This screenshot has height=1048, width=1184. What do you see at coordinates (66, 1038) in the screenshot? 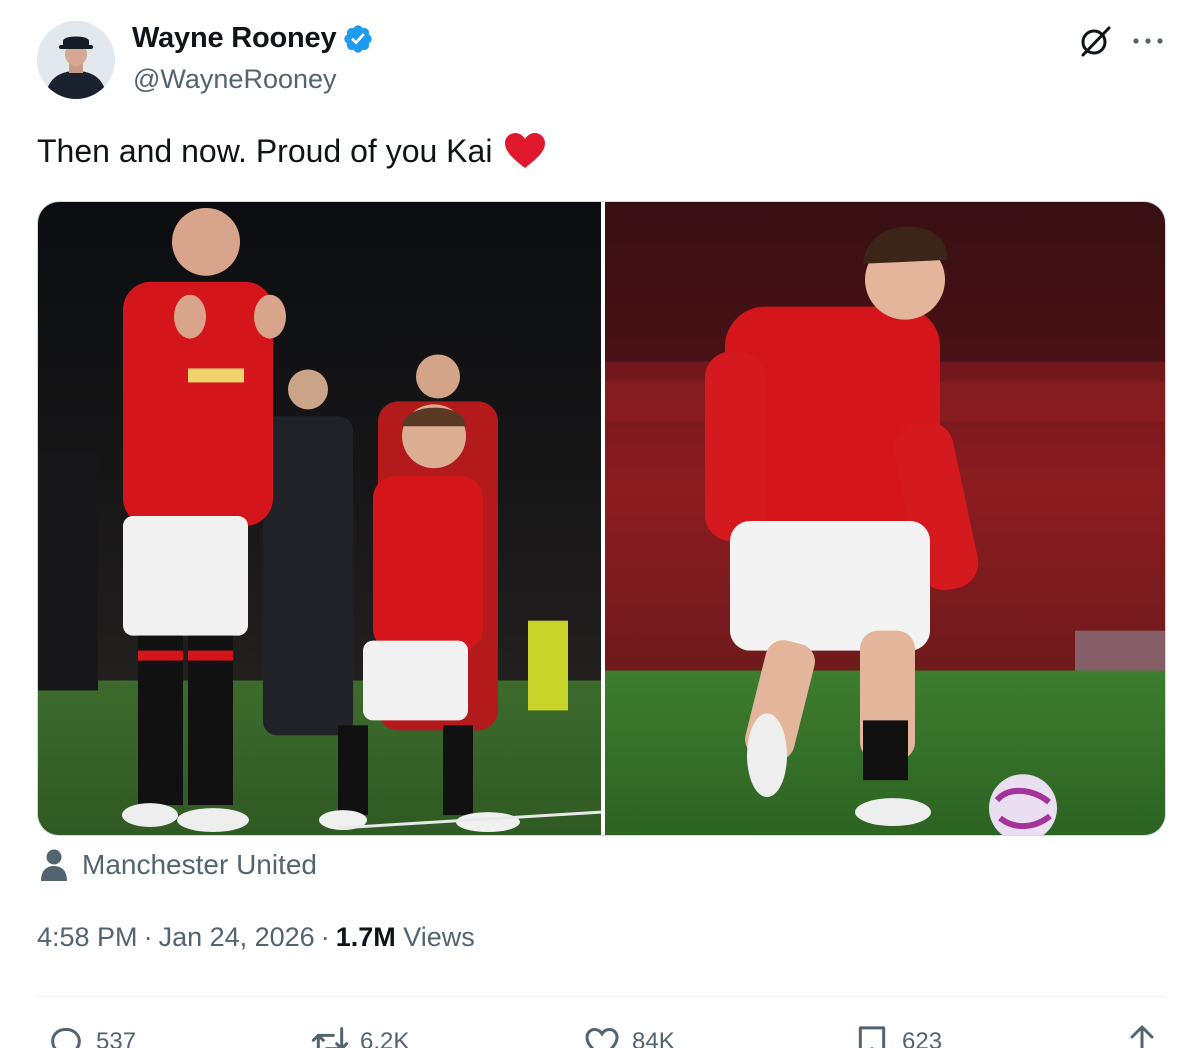
I see `reply-icon` at bounding box center [66, 1038].